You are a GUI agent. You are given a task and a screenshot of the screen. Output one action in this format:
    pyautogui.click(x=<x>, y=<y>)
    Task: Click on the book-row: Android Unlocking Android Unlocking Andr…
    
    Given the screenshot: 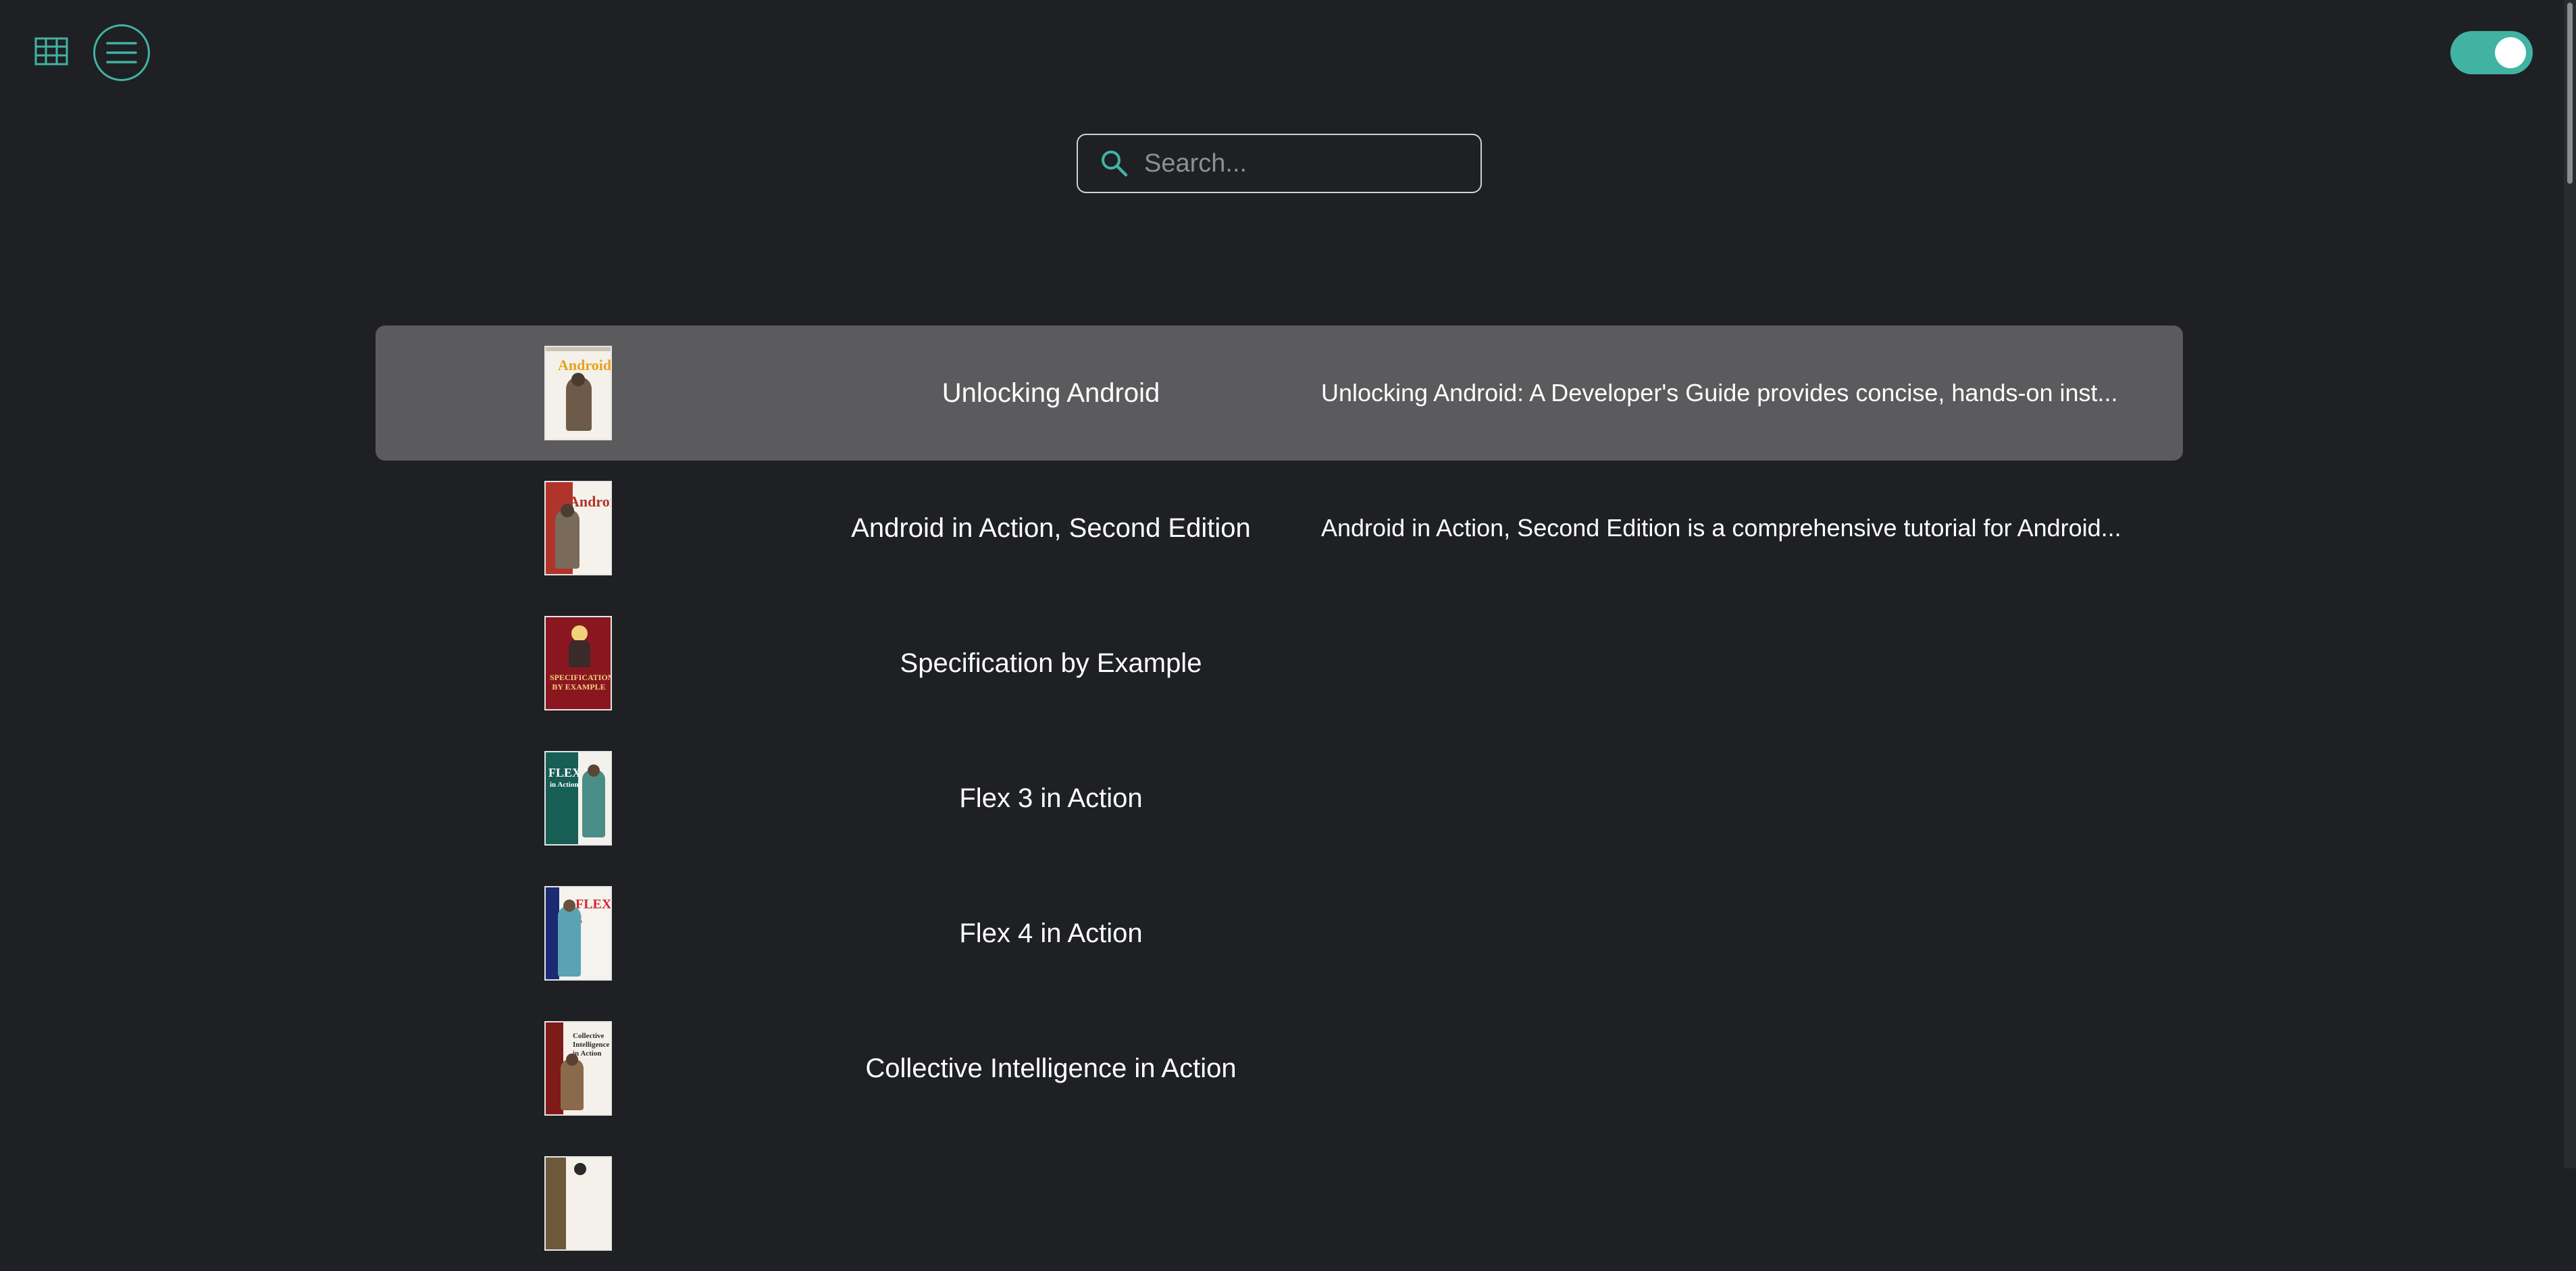 What is the action you would take?
    pyautogui.click(x=1279, y=393)
    